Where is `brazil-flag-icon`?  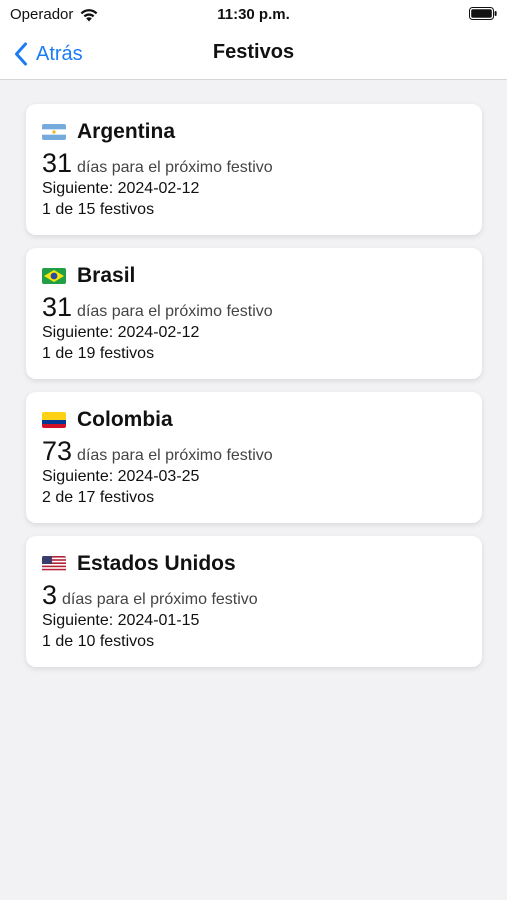
brazil-flag-icon is located at coordinates (54, 276).